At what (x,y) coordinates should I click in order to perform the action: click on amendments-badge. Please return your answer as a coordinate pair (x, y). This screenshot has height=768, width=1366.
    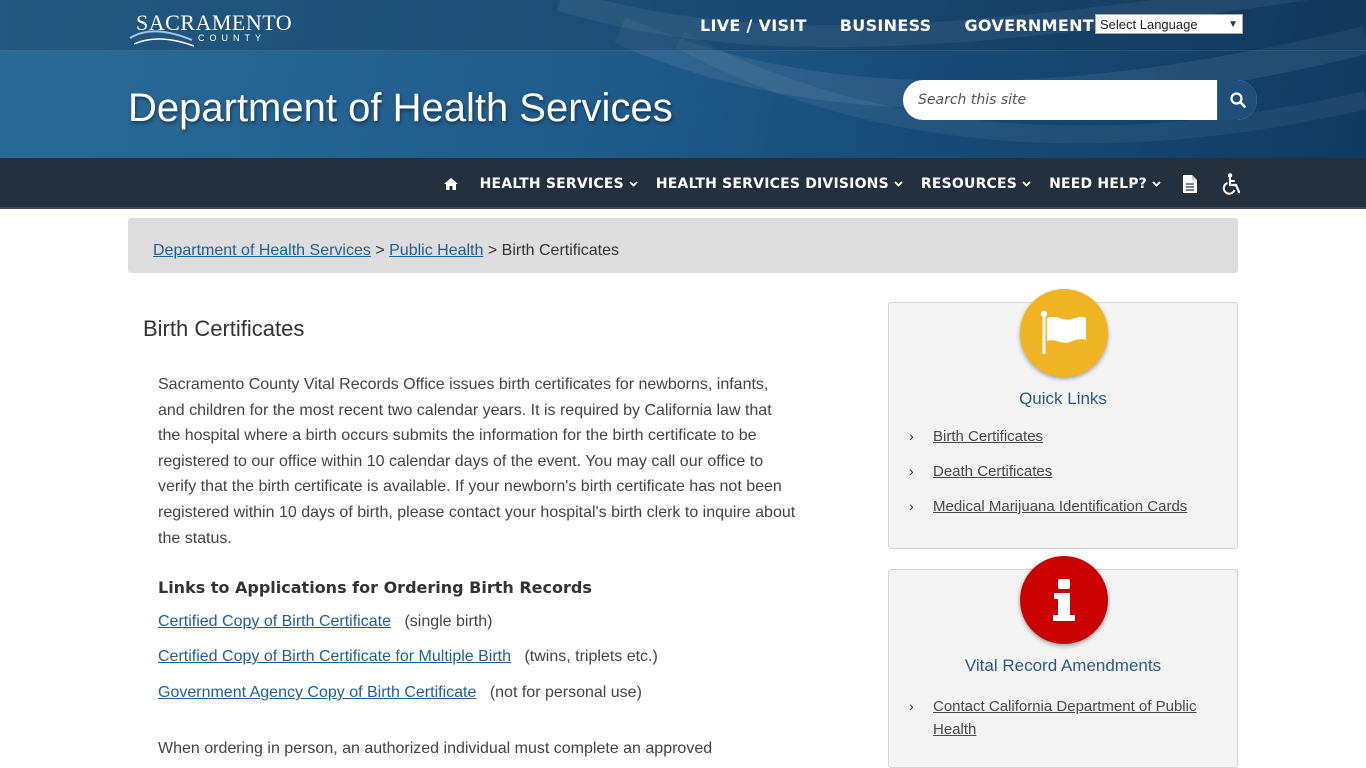
    Looking at the image, I should click on (1064, 600).